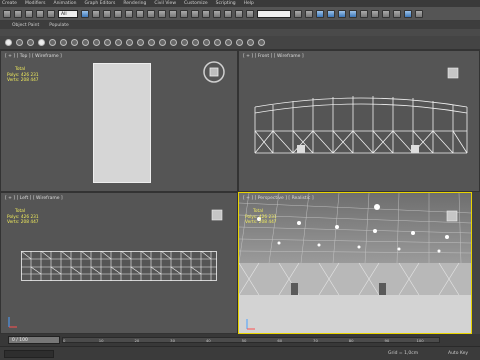  I want to click on tab-populate: Populate, so click(59, 25).